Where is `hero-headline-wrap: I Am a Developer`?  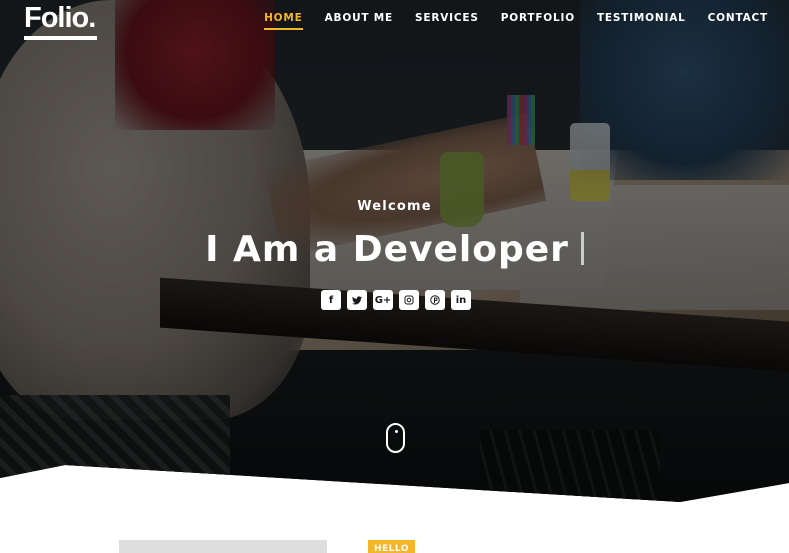
hero-headline-wrap: I Am a Developer is located at coordinates (394, 250).